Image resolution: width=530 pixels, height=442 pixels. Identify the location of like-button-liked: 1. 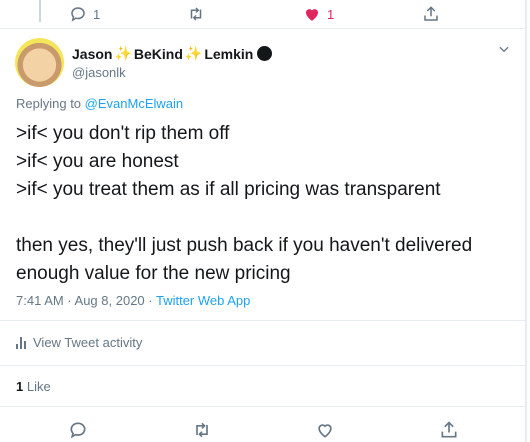
(318, 14).